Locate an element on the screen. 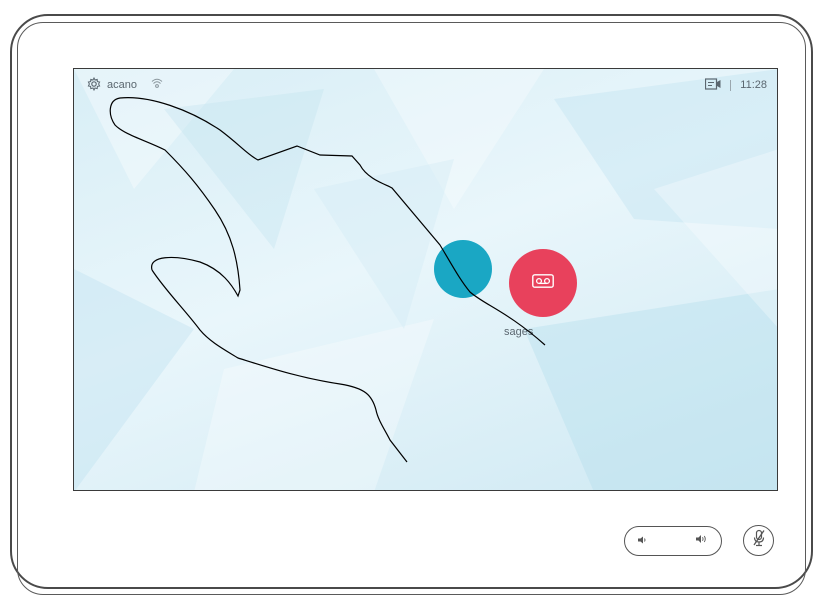  voicemail-label: sages is located at coordinates (519, 332).